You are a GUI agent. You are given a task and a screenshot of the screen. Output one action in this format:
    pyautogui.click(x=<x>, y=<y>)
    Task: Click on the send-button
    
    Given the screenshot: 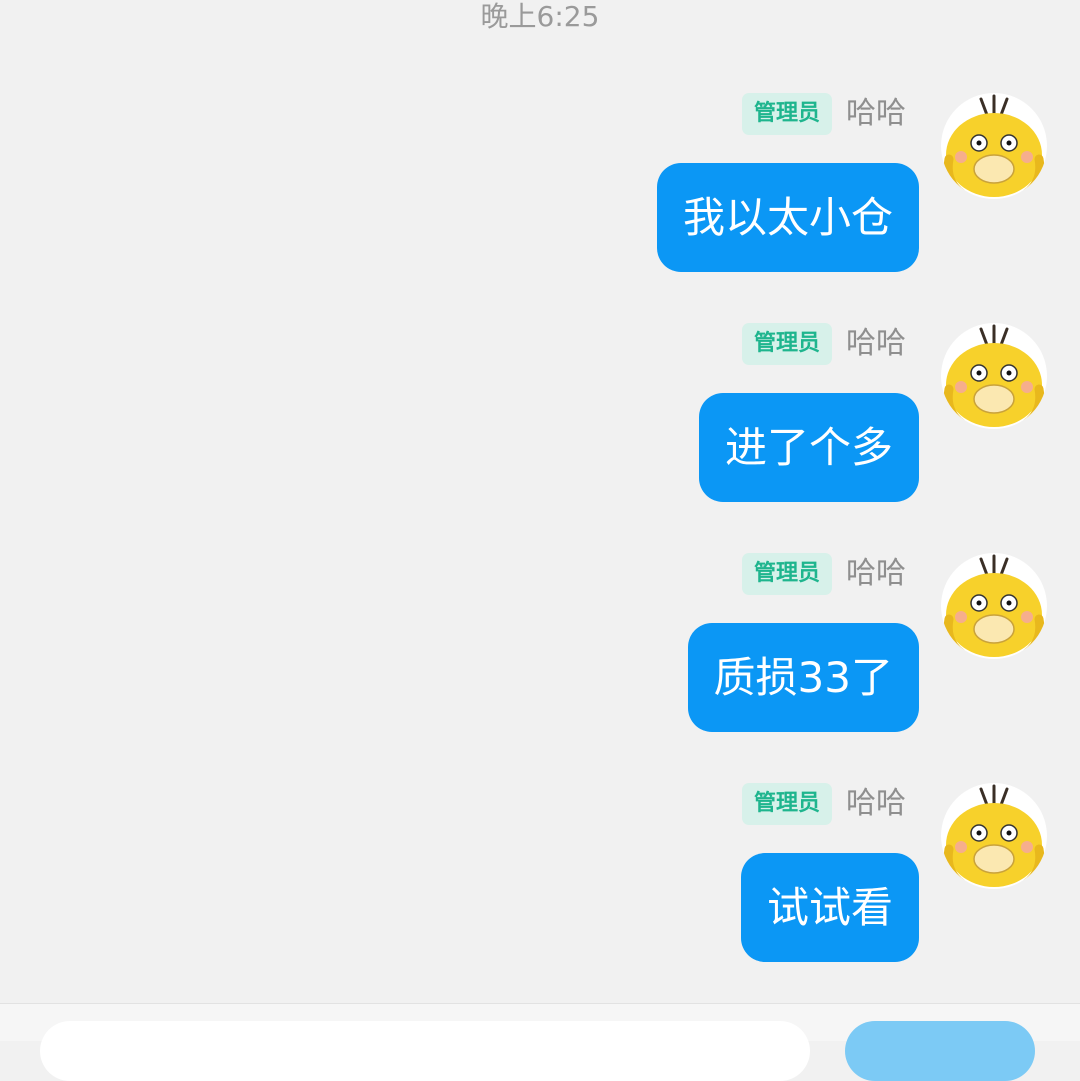 What is the action you would take?
    pyautogui.click(x=940, y=1051)
    